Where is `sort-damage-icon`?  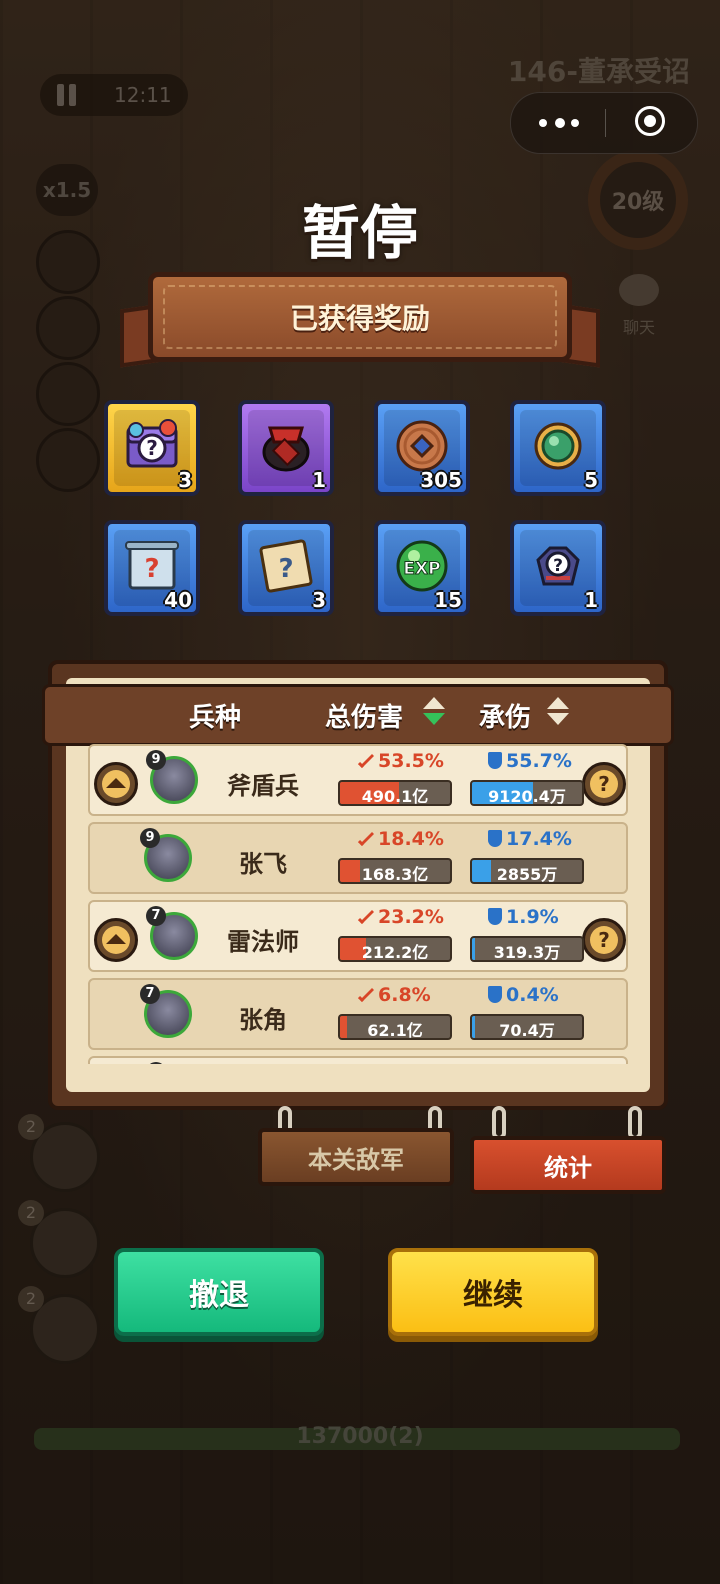
sort-damage-icon is located at coordinates (434, 713).